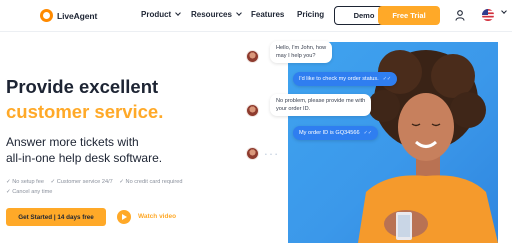 The image size is (512, 243). Describe the element at coordinates (84, 158) in the screenshot. I see `hero-subtitle-line2: all-in-one help desk software.` at that location.